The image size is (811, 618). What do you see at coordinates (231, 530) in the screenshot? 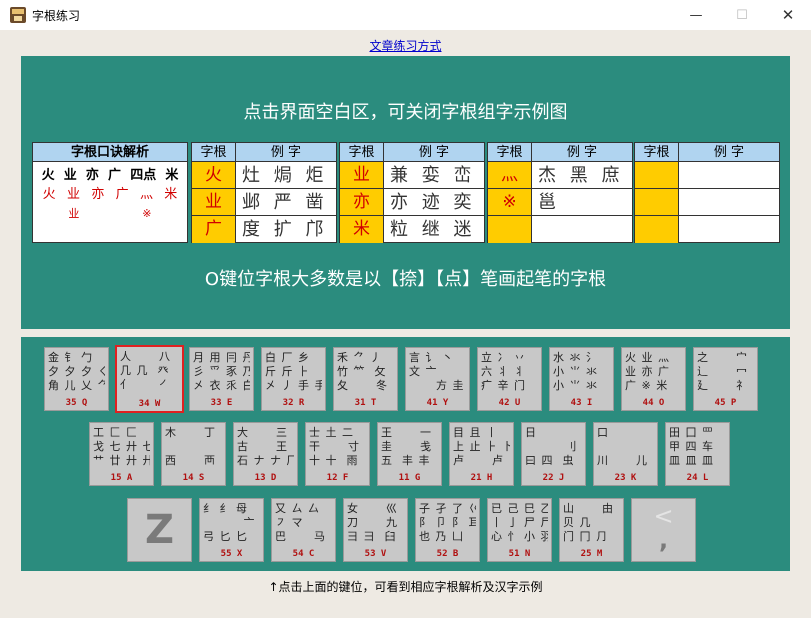
I see `key-x: 纟 纟 母 亠 弓 匕 匕 55 X` at bounding box center [231, 530].